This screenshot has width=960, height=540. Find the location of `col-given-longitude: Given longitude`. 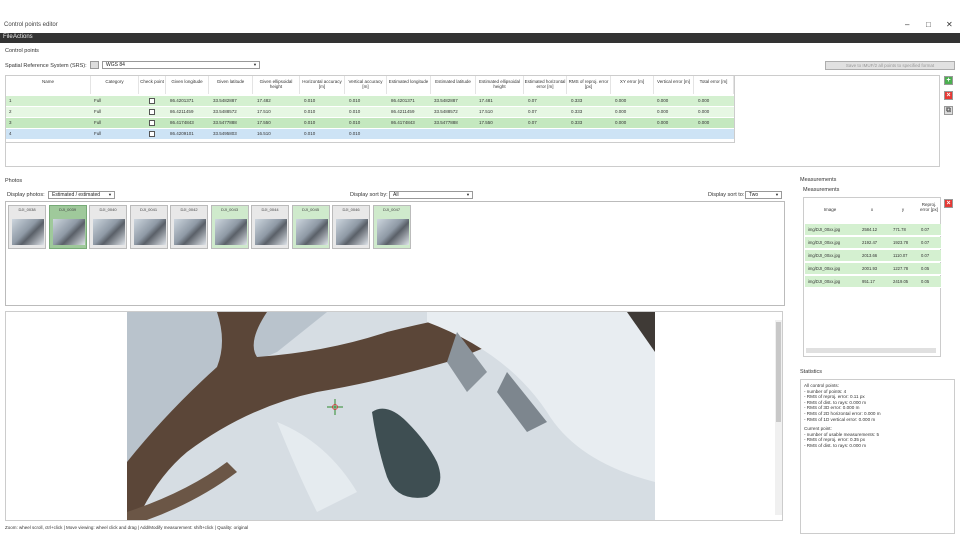

col-given-longitude: Given longitude is located at coordinates (187, 85).